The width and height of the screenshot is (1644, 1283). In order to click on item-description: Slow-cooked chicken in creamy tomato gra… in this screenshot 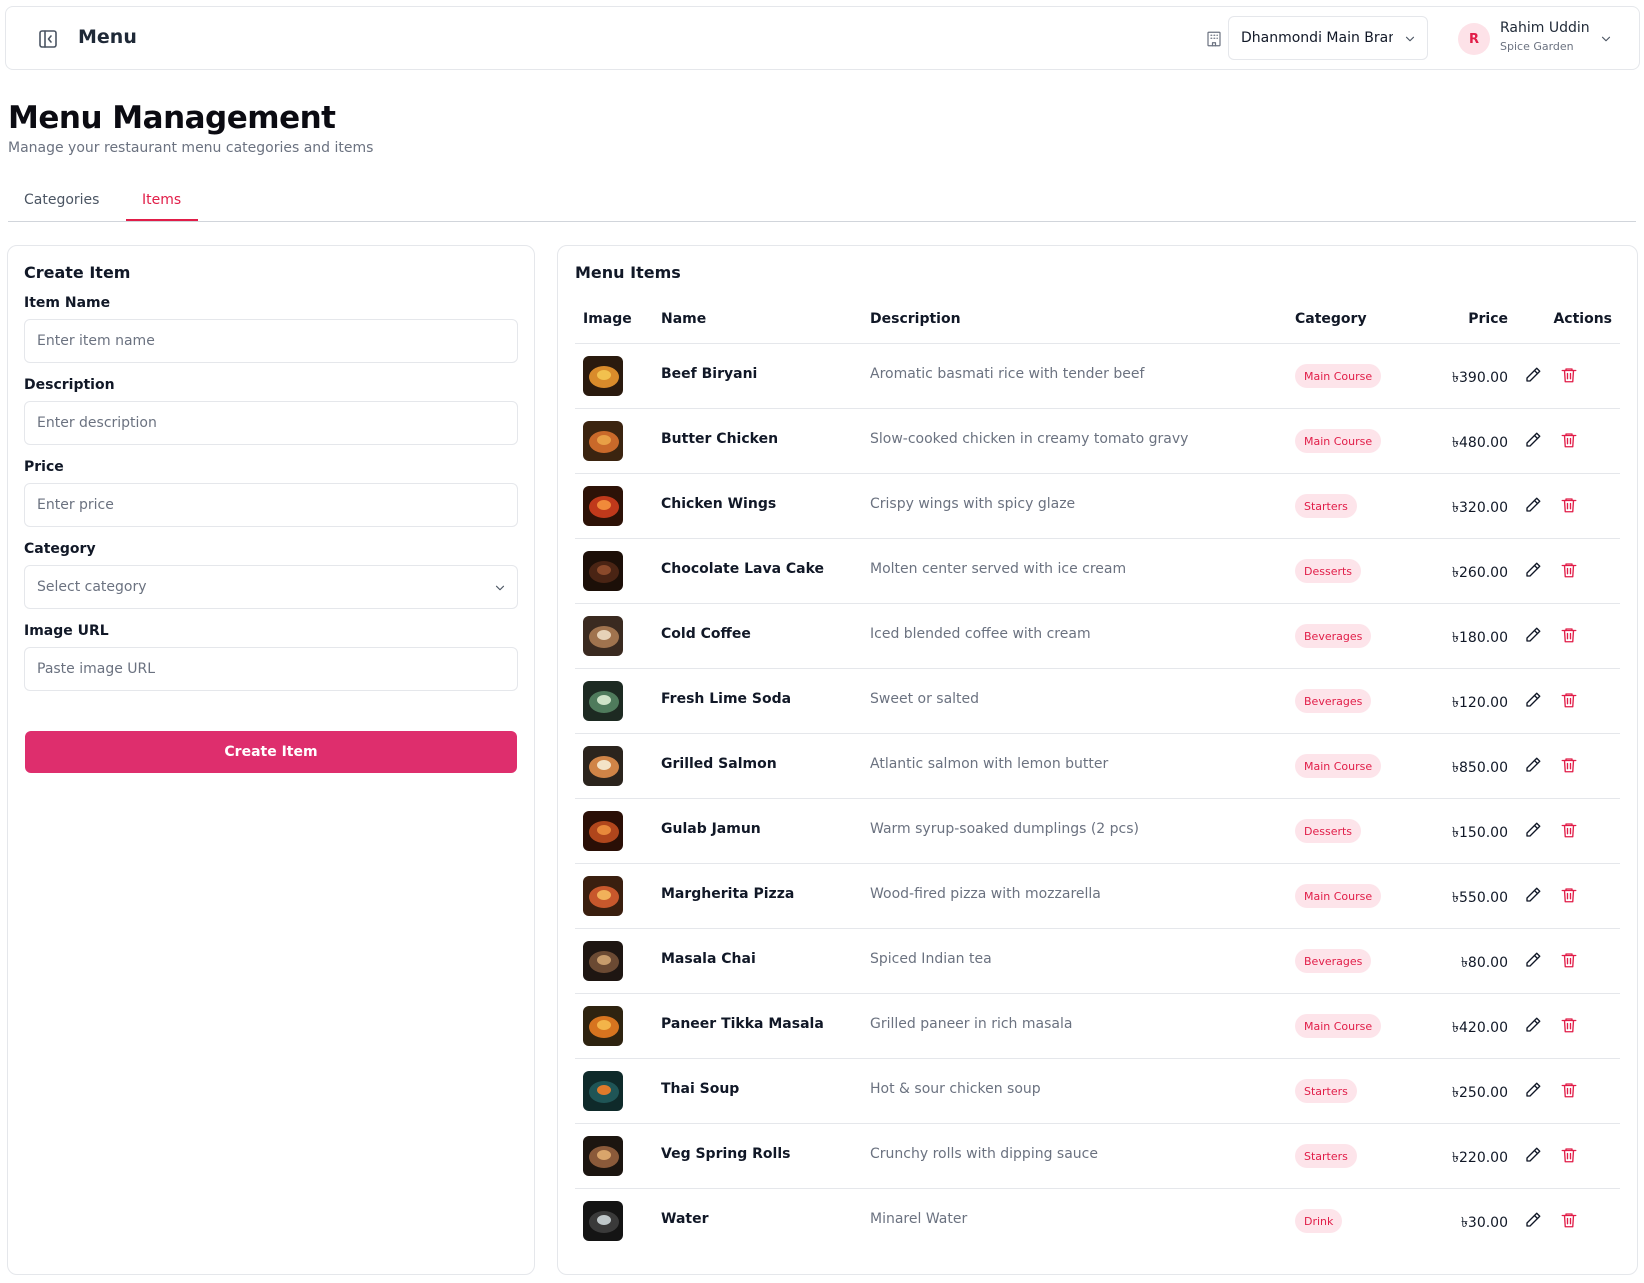, I will do `click(1029, 439)`.